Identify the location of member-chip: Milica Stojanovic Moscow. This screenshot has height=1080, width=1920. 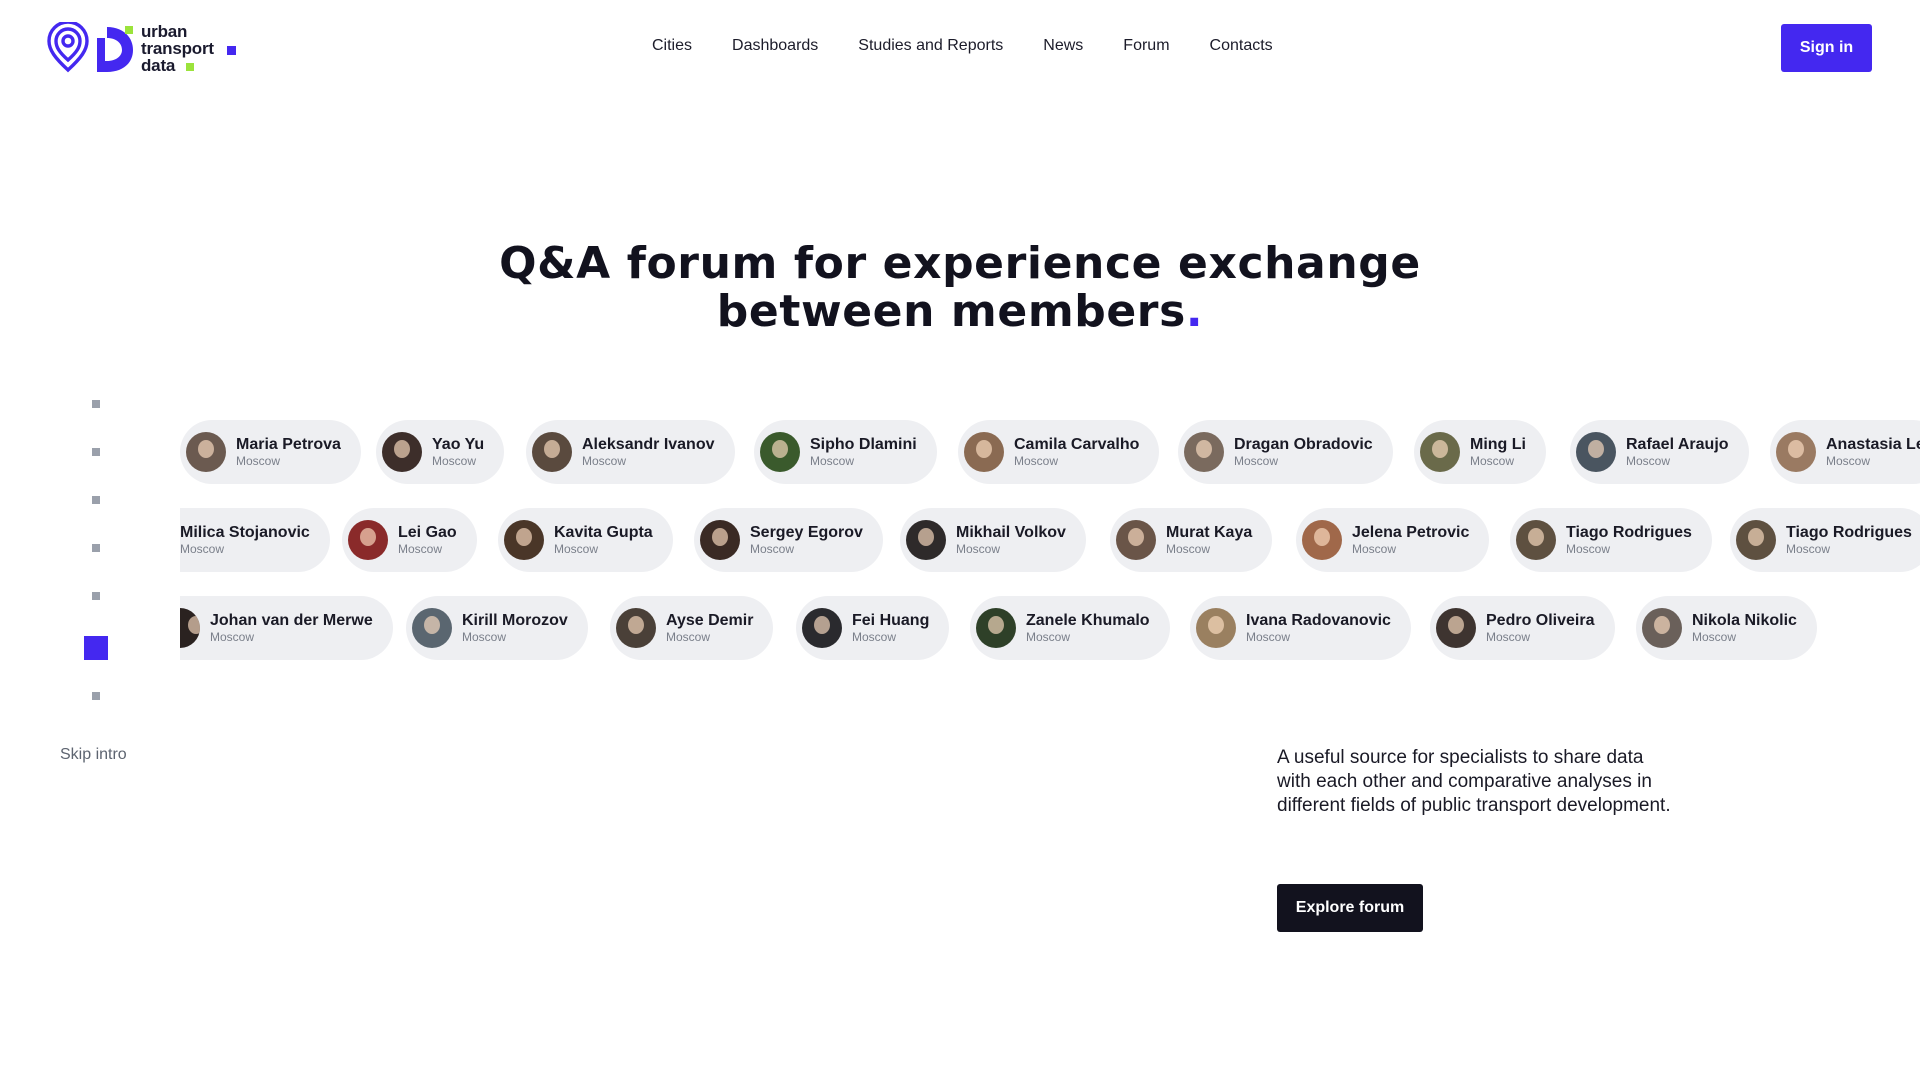
(255, 540).